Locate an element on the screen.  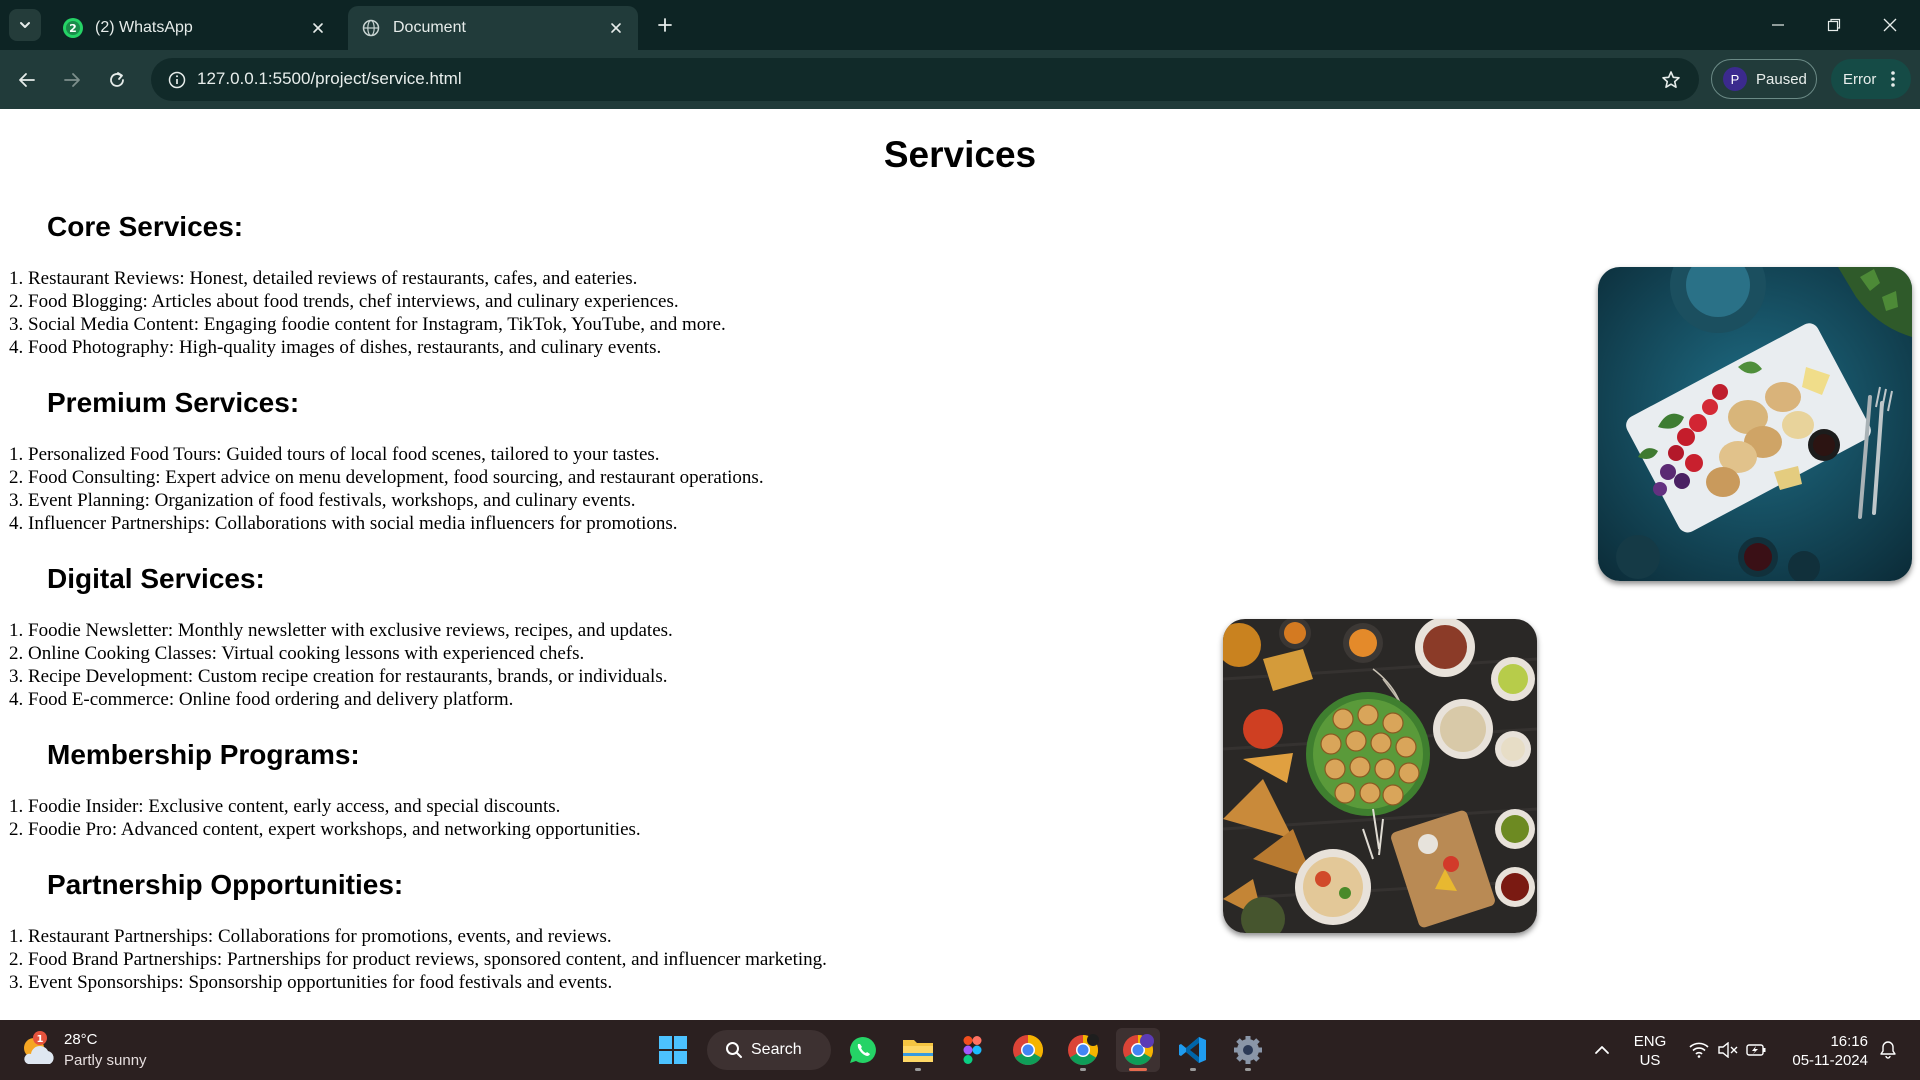
restore-button is located at coordinates (1834, 25).